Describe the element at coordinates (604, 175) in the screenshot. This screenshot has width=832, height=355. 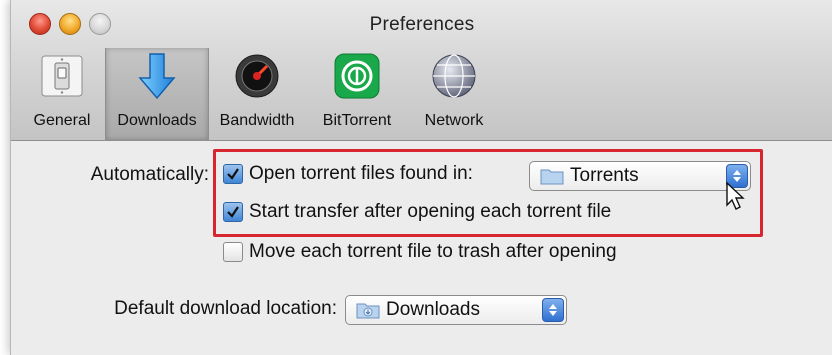
I see `torrent-folder-value: Torrents` at that location.